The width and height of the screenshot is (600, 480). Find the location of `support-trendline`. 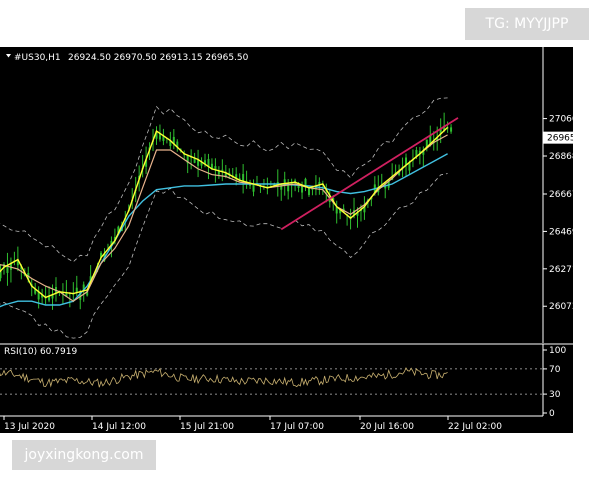

support-trendline is located at coordinates (369, 174).